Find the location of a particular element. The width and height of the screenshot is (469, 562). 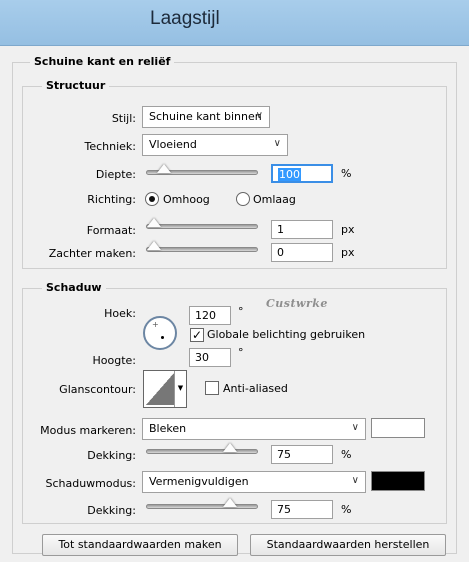

shadow-color-swatch is located at coordinates (398, 481).